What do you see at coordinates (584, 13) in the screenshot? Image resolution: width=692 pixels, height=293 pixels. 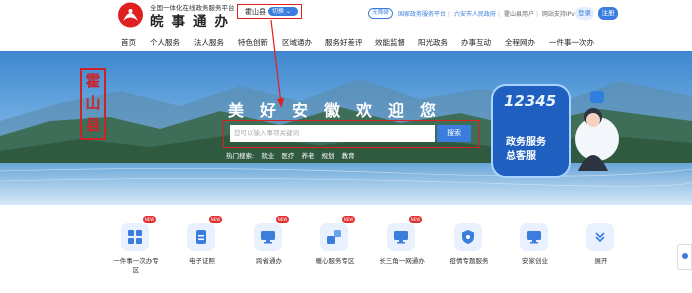 I see `login-button: 登录` at bounding box center [584, 13].